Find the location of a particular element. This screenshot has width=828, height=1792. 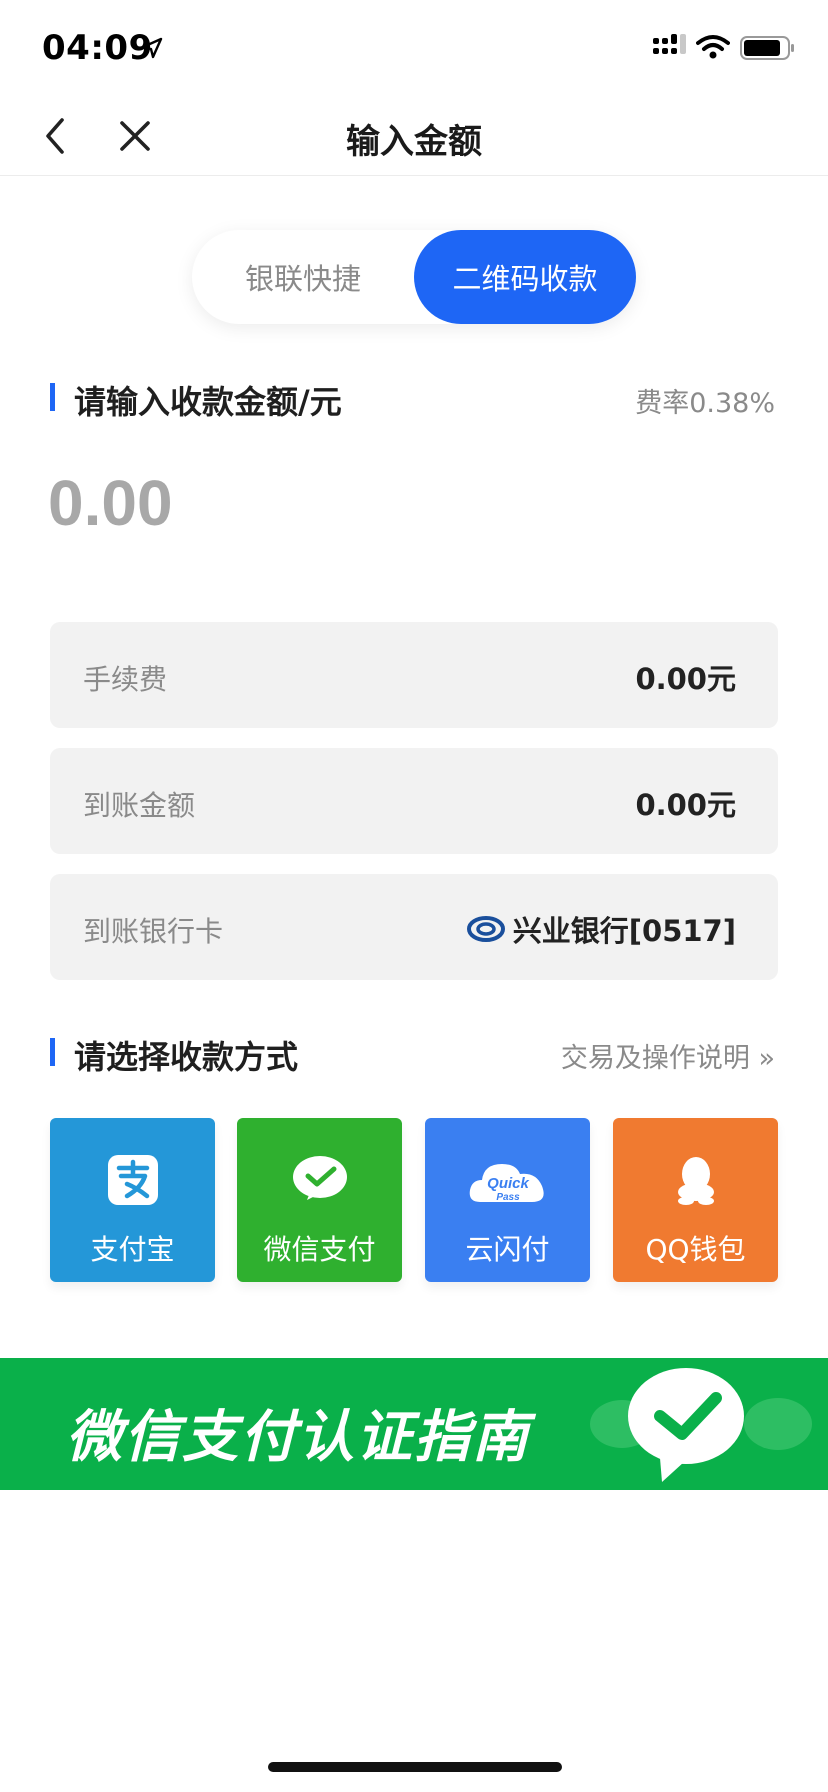

bank-card-value: 兴业银行[0517] is located at coordinates (601, 929).